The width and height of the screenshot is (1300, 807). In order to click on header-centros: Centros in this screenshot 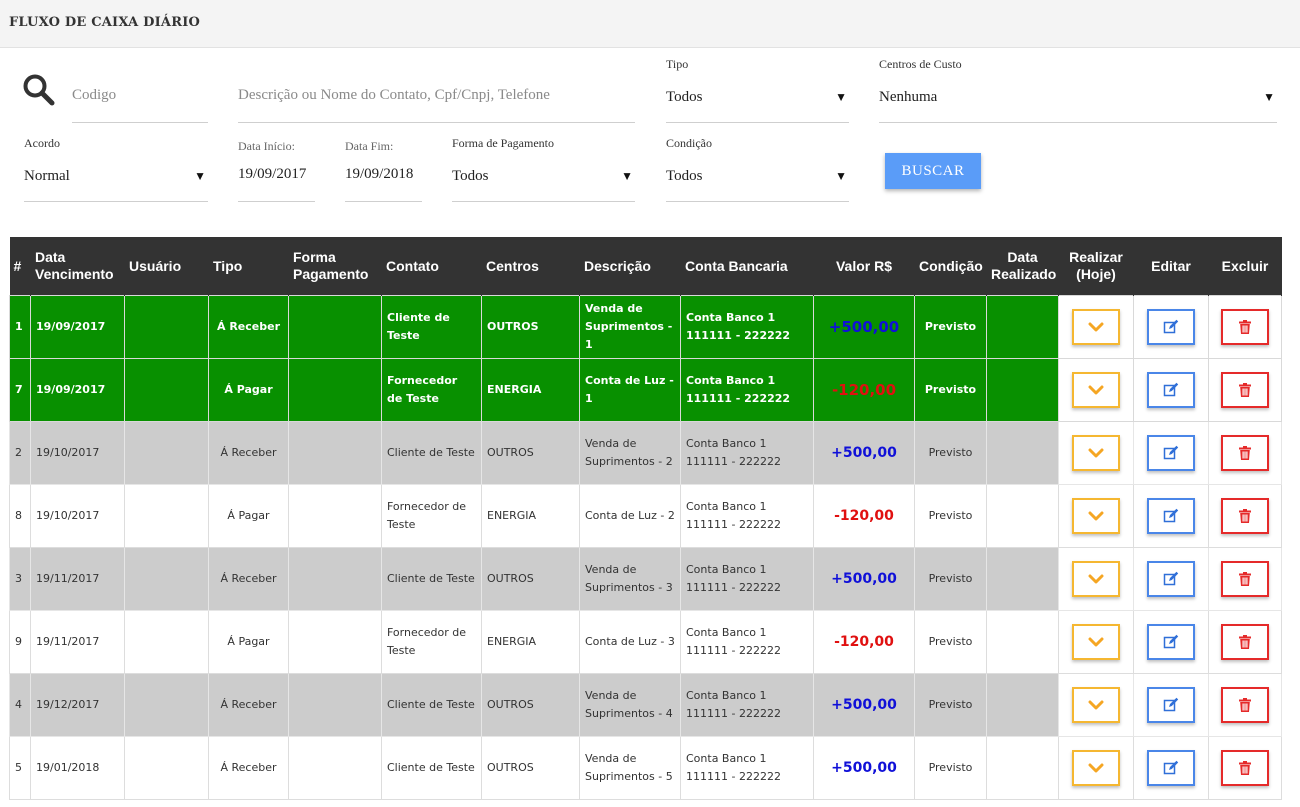, I will do `click(530, 266)`.